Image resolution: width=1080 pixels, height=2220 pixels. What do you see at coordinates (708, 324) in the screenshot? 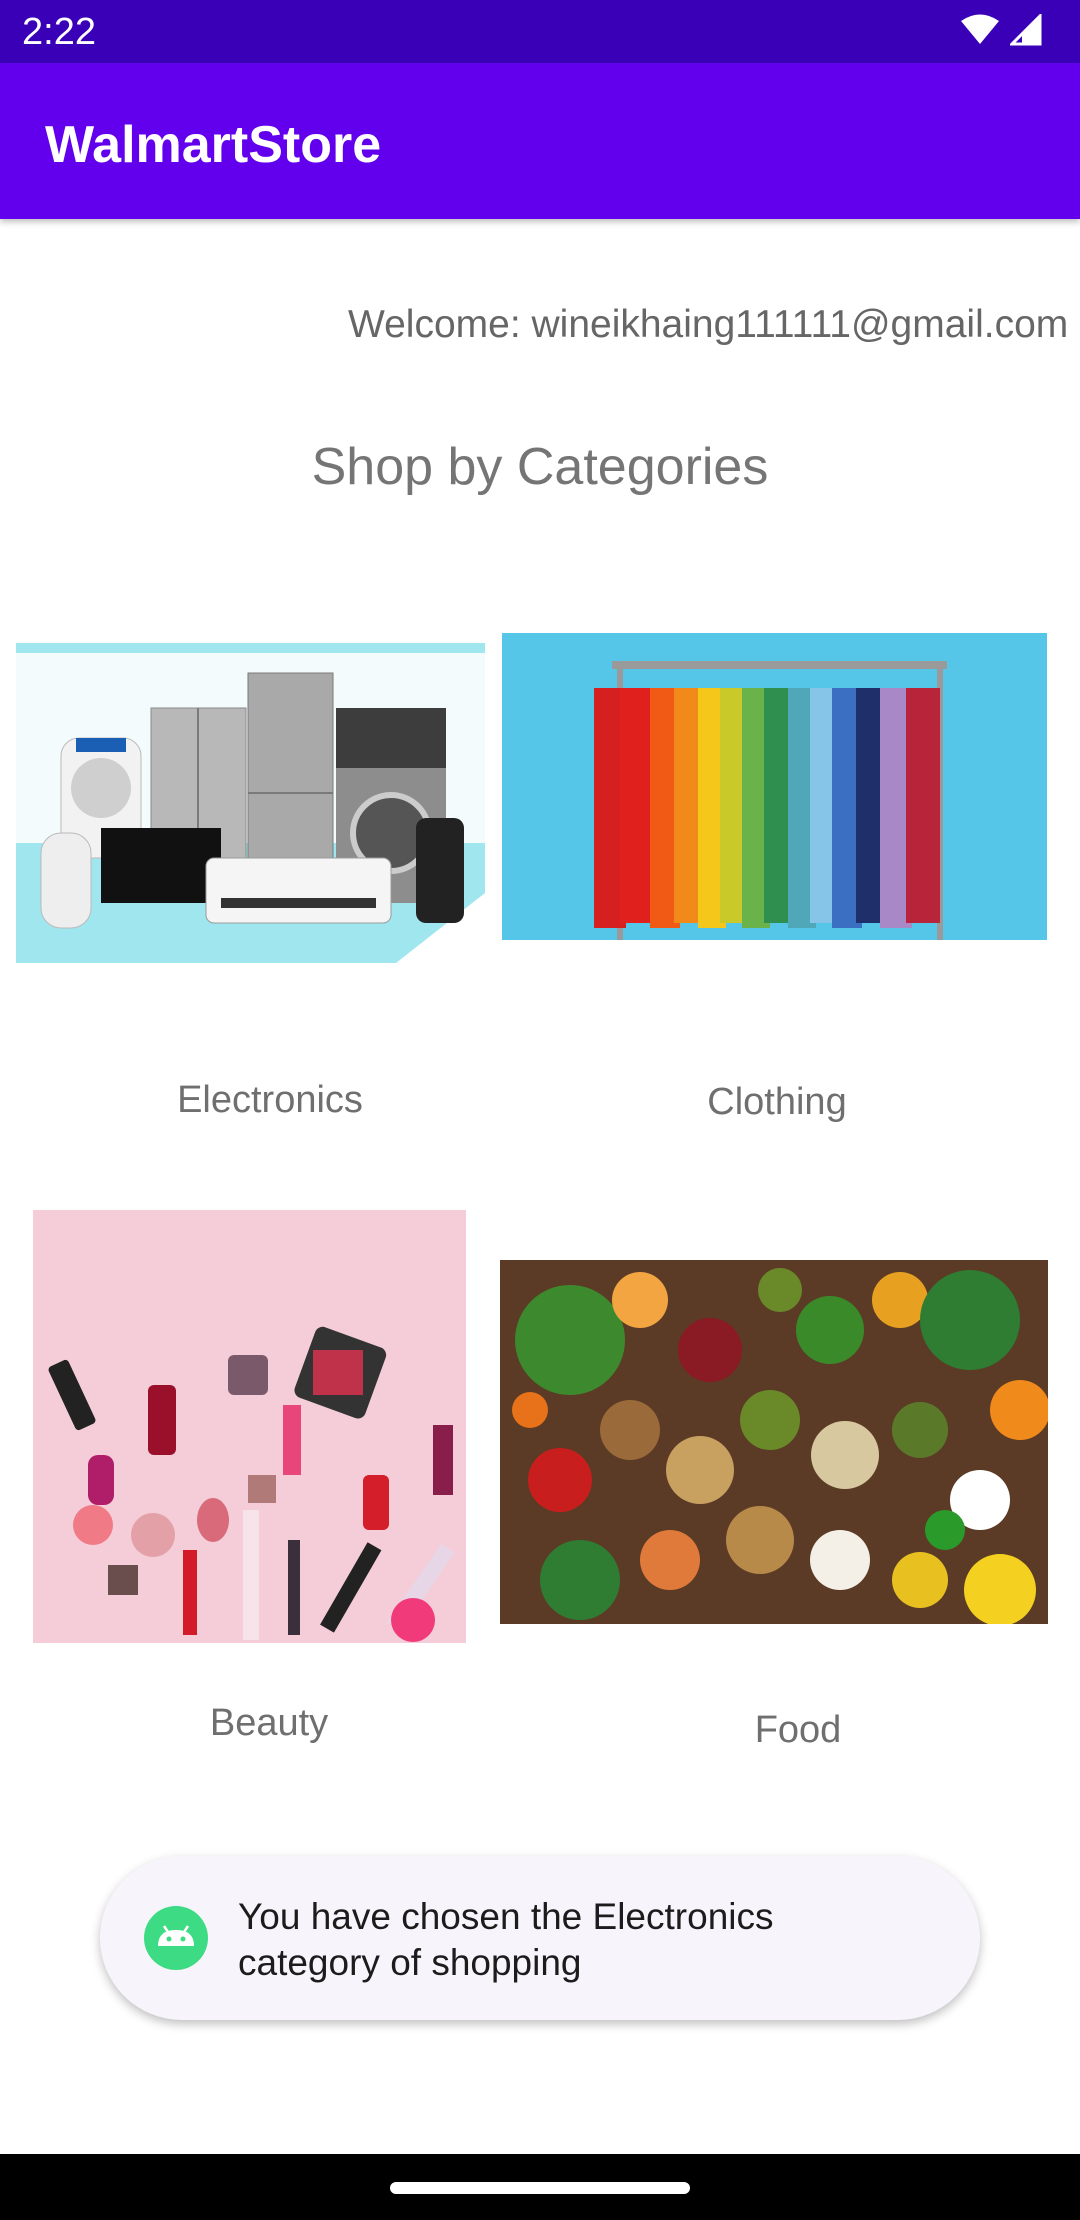
I see `welcome-text: Welcome: wineikhaing111111@gmail.com` at bounding box center [708, 324].